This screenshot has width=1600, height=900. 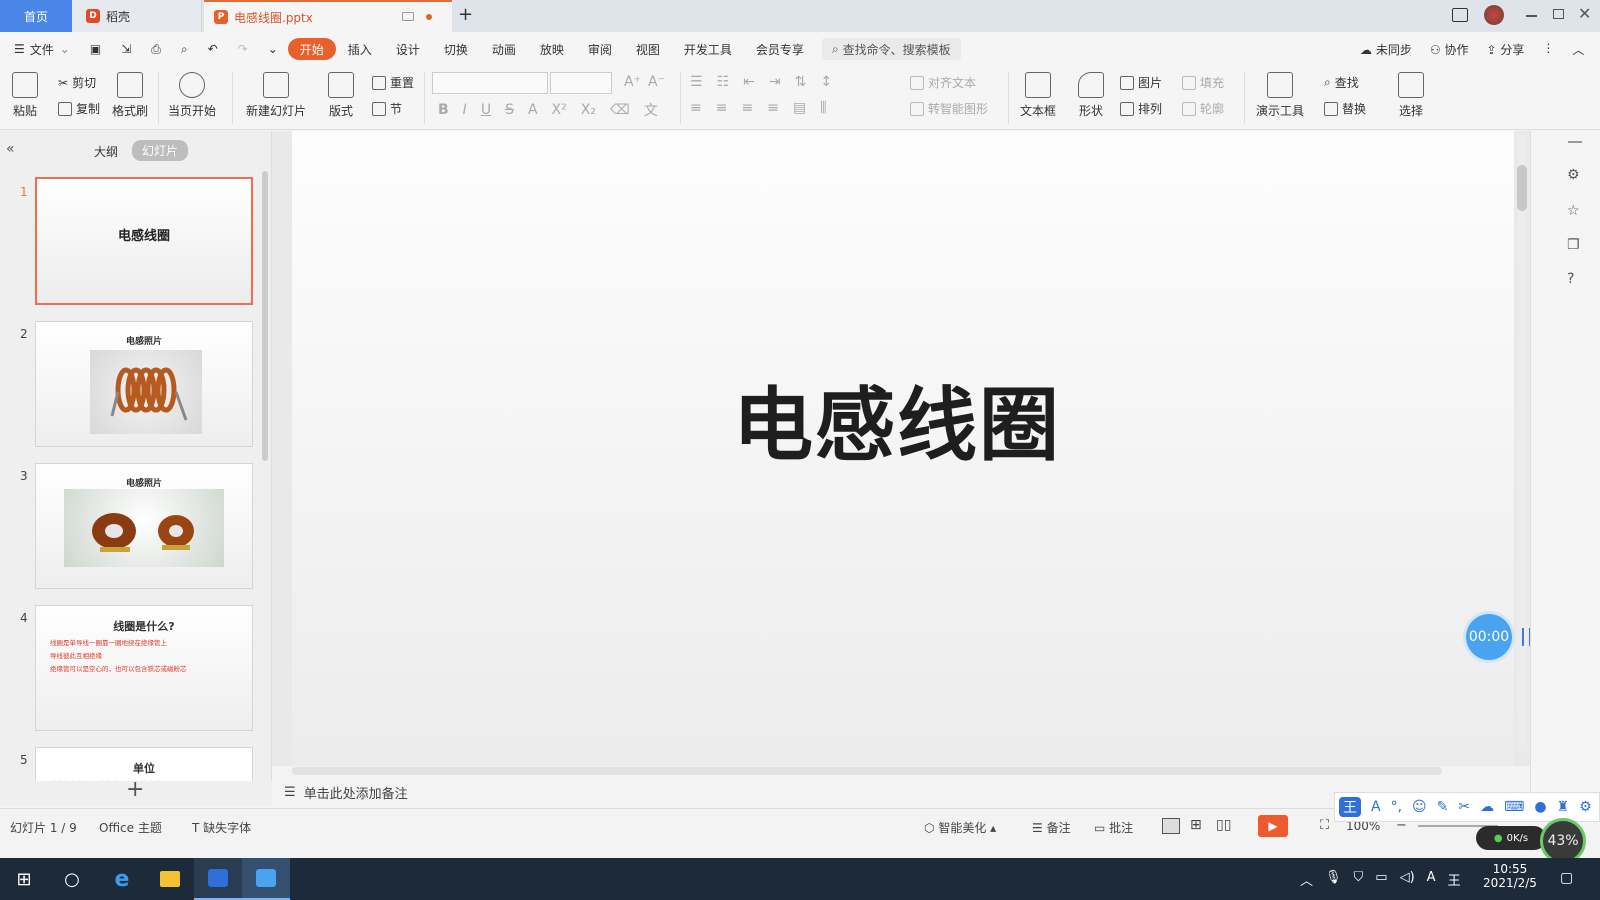 I want to click on sync-button: ☁ 未同步, so click(x=1386, y=49).